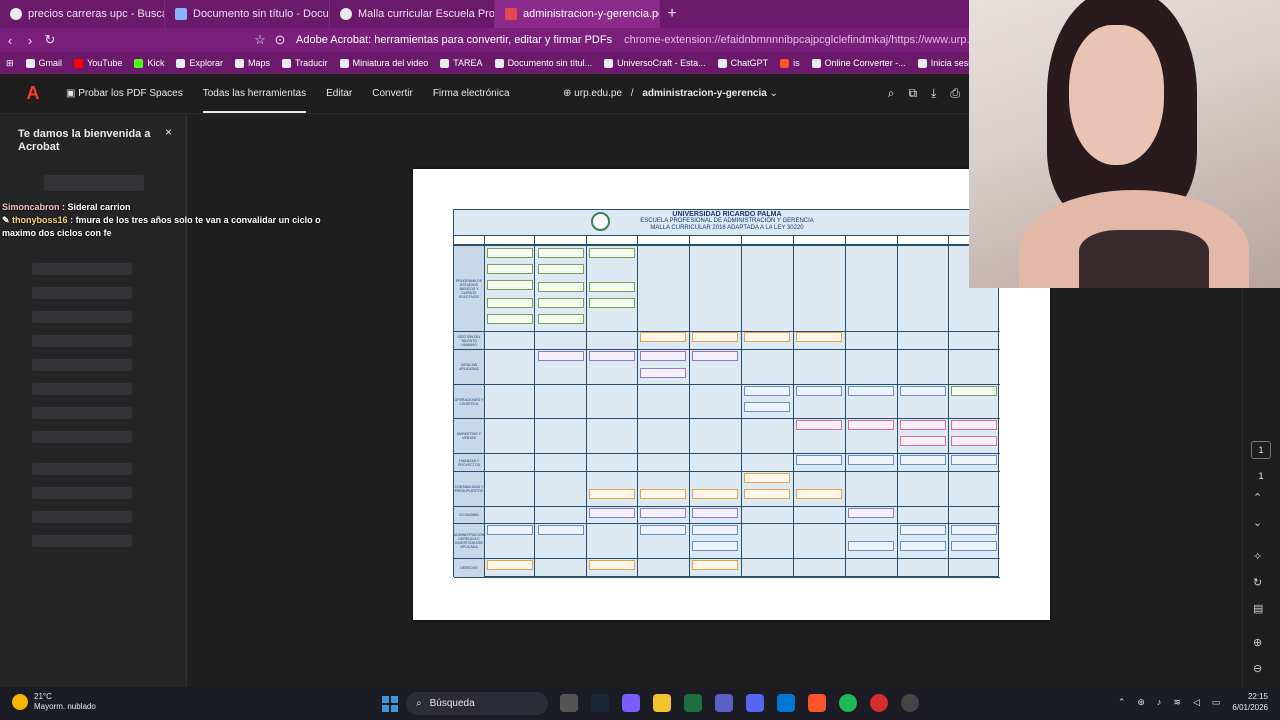 This screenshot has height=720, width=1280. What do you see at coordinates (662, 703) in the screenshot?
I see `folder-icon` at bounding box center [662, 703].